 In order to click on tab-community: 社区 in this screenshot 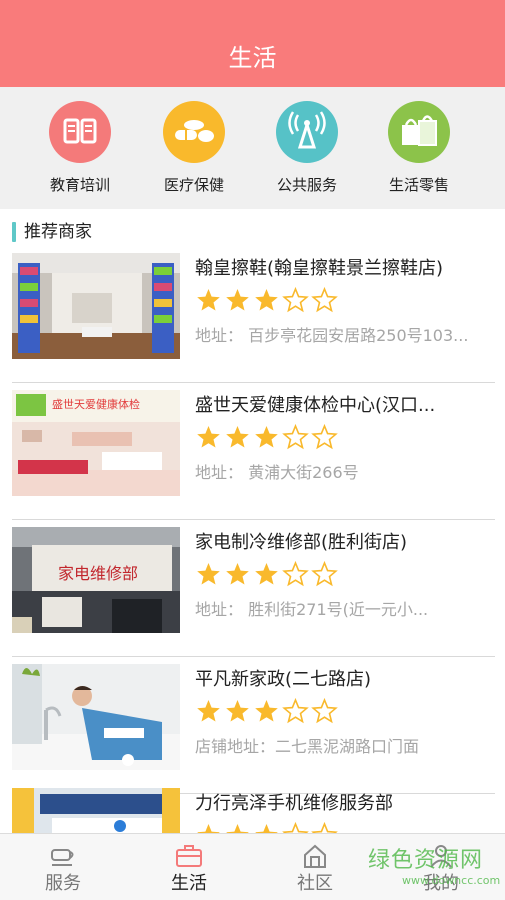, I will do `click(315, 867)`.